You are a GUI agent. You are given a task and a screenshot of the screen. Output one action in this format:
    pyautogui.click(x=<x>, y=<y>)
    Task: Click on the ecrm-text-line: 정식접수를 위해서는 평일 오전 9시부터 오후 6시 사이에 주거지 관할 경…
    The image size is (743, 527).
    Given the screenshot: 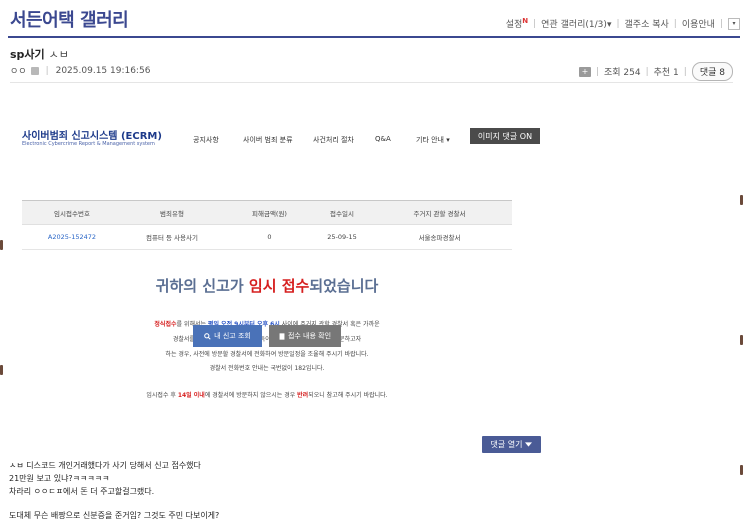 What is the action you would take?
    pyautogui.click(x=267, y=324)
    